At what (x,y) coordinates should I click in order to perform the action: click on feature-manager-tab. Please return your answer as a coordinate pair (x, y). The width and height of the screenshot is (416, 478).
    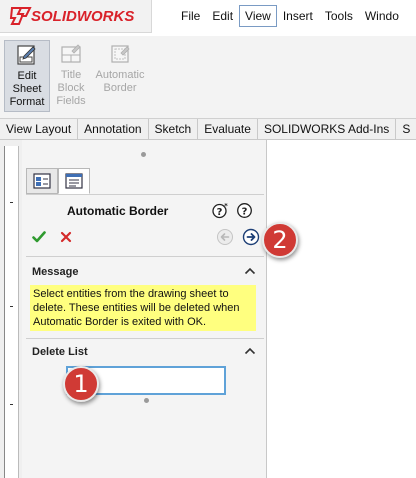
    Looking at the image, I should click on (42, 181).